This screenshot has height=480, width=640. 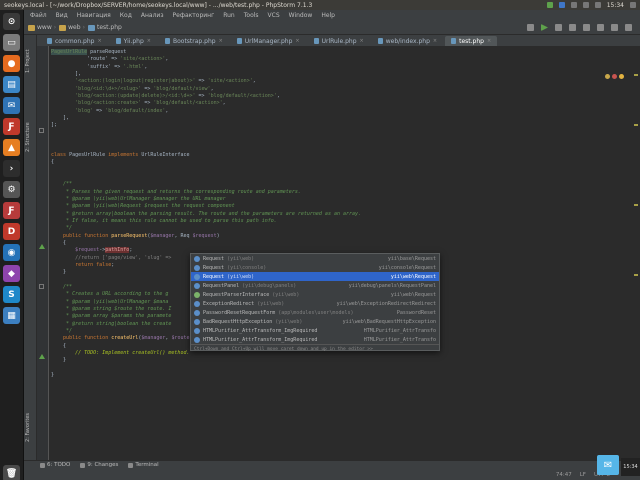 I want to click on vlc-icon: ▲, so click(x=11, y=147).